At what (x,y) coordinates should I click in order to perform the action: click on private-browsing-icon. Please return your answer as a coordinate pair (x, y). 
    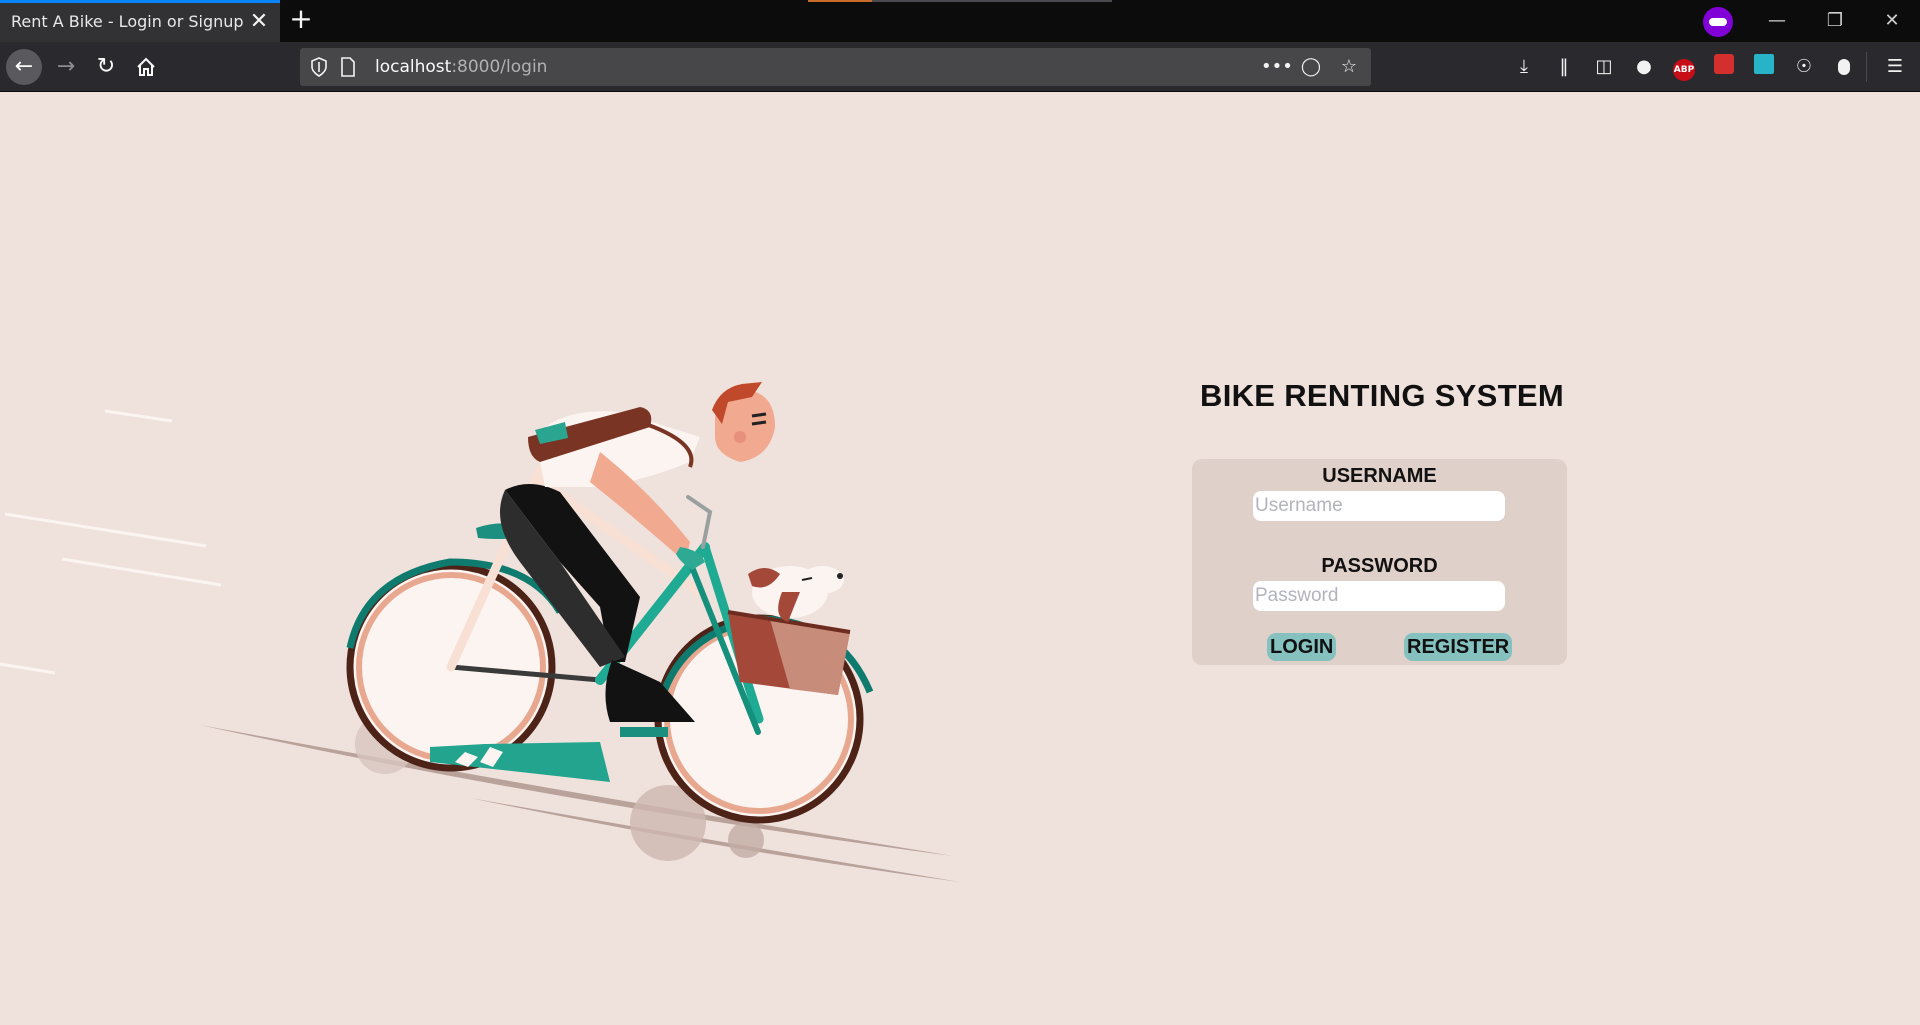
    Looking at the image, I should click on (1718, 22).